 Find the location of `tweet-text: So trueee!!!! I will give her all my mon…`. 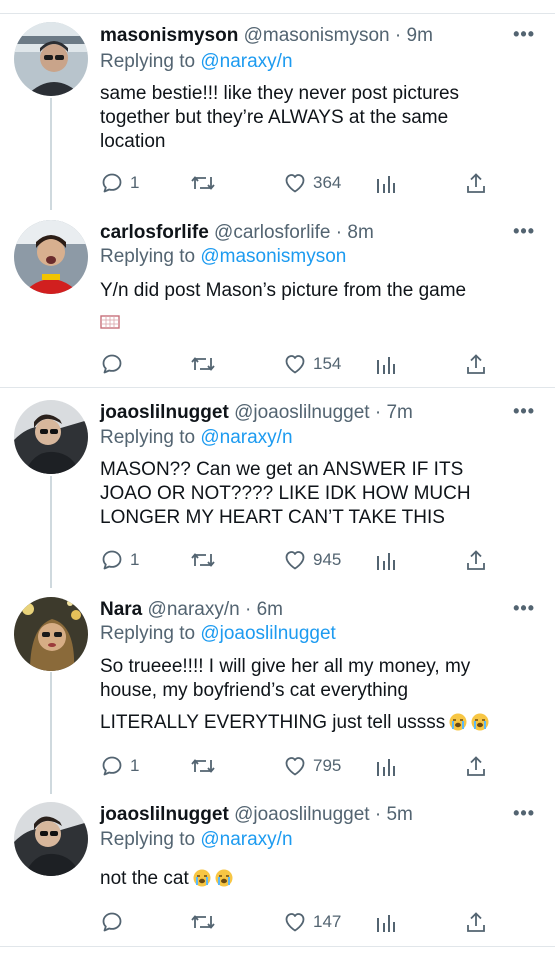

tweet-text: So trueee!!!! I will give her all my mon… is located at coordinates (310, 695).